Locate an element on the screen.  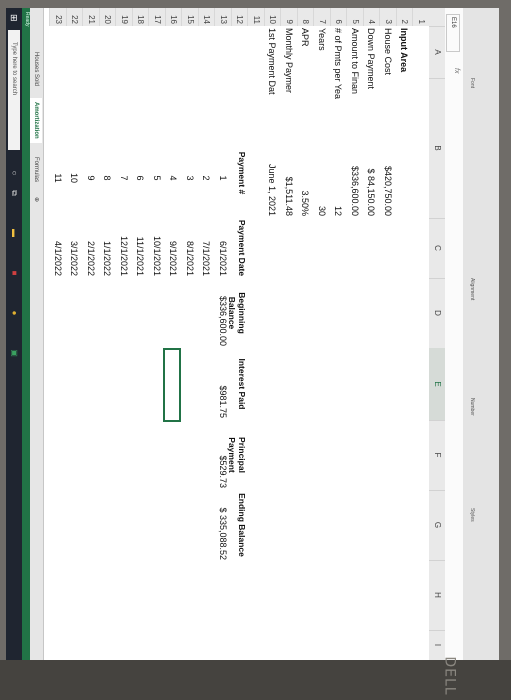
payment-number: 8 is located at coordinates (108, 178).